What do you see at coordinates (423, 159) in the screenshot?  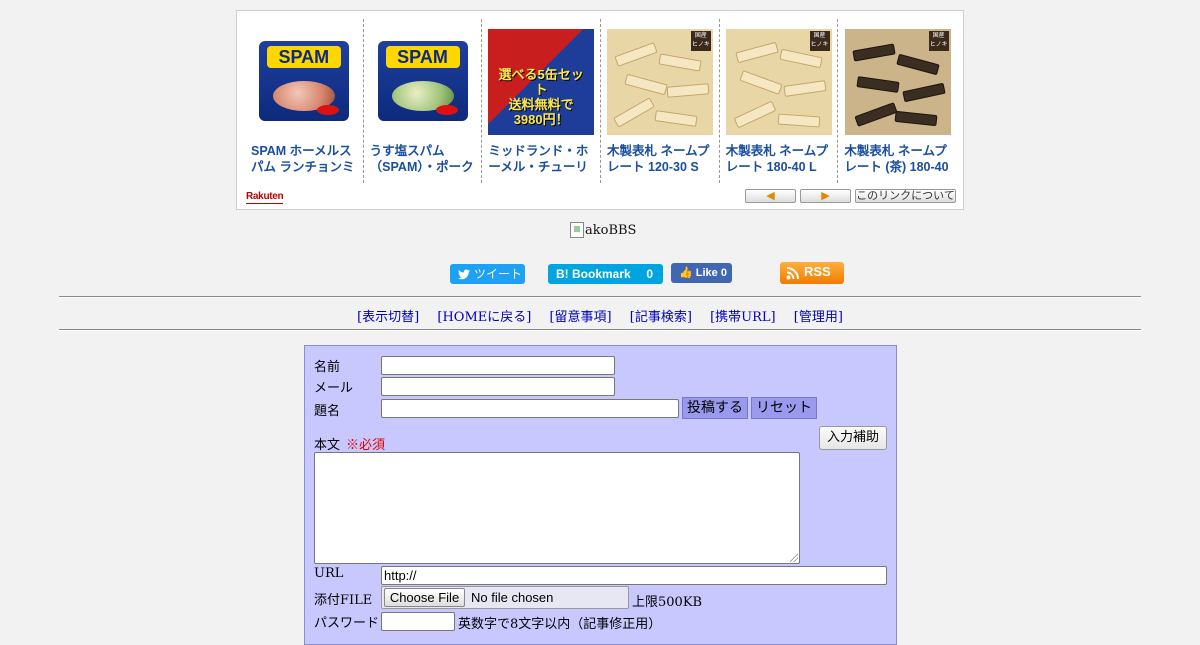 I see `product-title-link: うす塩スパム（SPAM）・ポークラン` at bounding box center [423, 159].